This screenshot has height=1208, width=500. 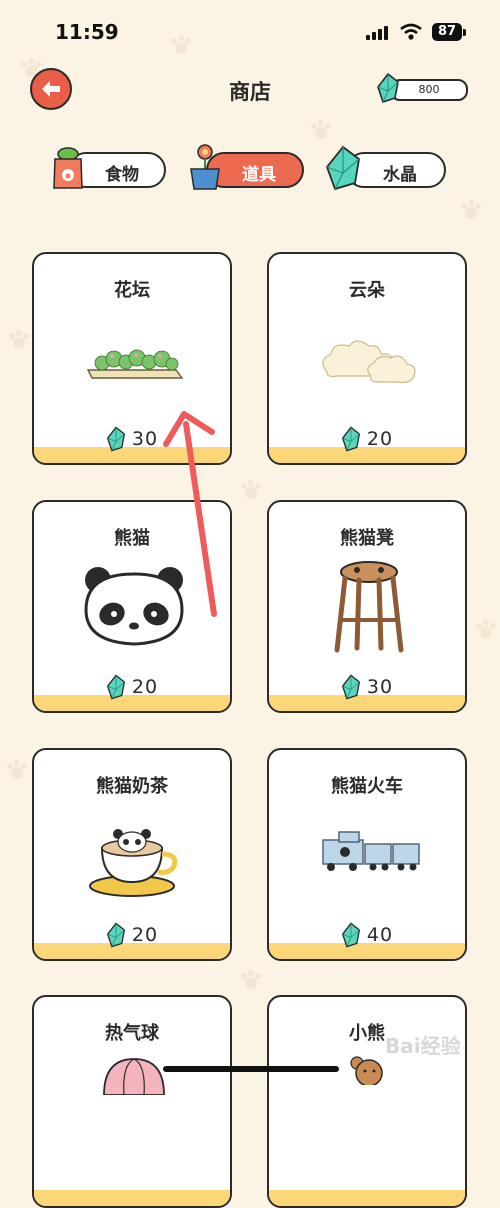 What do you see at coordinates (250, 35) in the screenshot?
I see `status-bar: 11:59 87` at bounding box center [250, 35].